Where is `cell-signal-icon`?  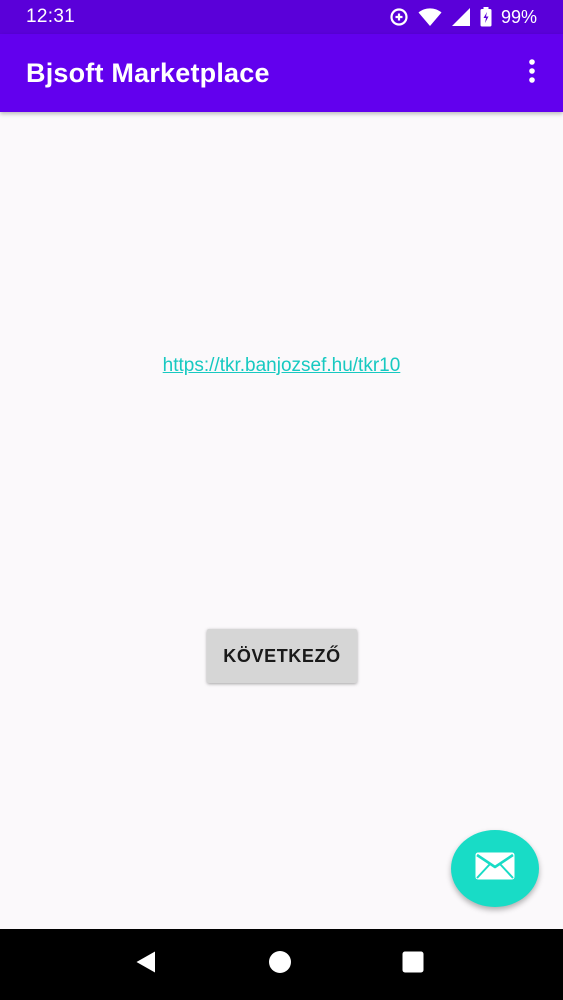
cell-signal-icon is located at coordinates (461, 17).